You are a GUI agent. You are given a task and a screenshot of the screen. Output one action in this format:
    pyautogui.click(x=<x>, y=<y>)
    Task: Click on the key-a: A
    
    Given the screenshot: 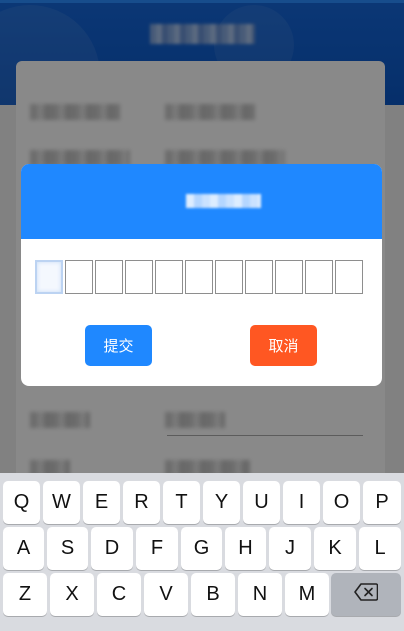 What is the action you would take?
    pyautogui.click(x=23, y=548)
    